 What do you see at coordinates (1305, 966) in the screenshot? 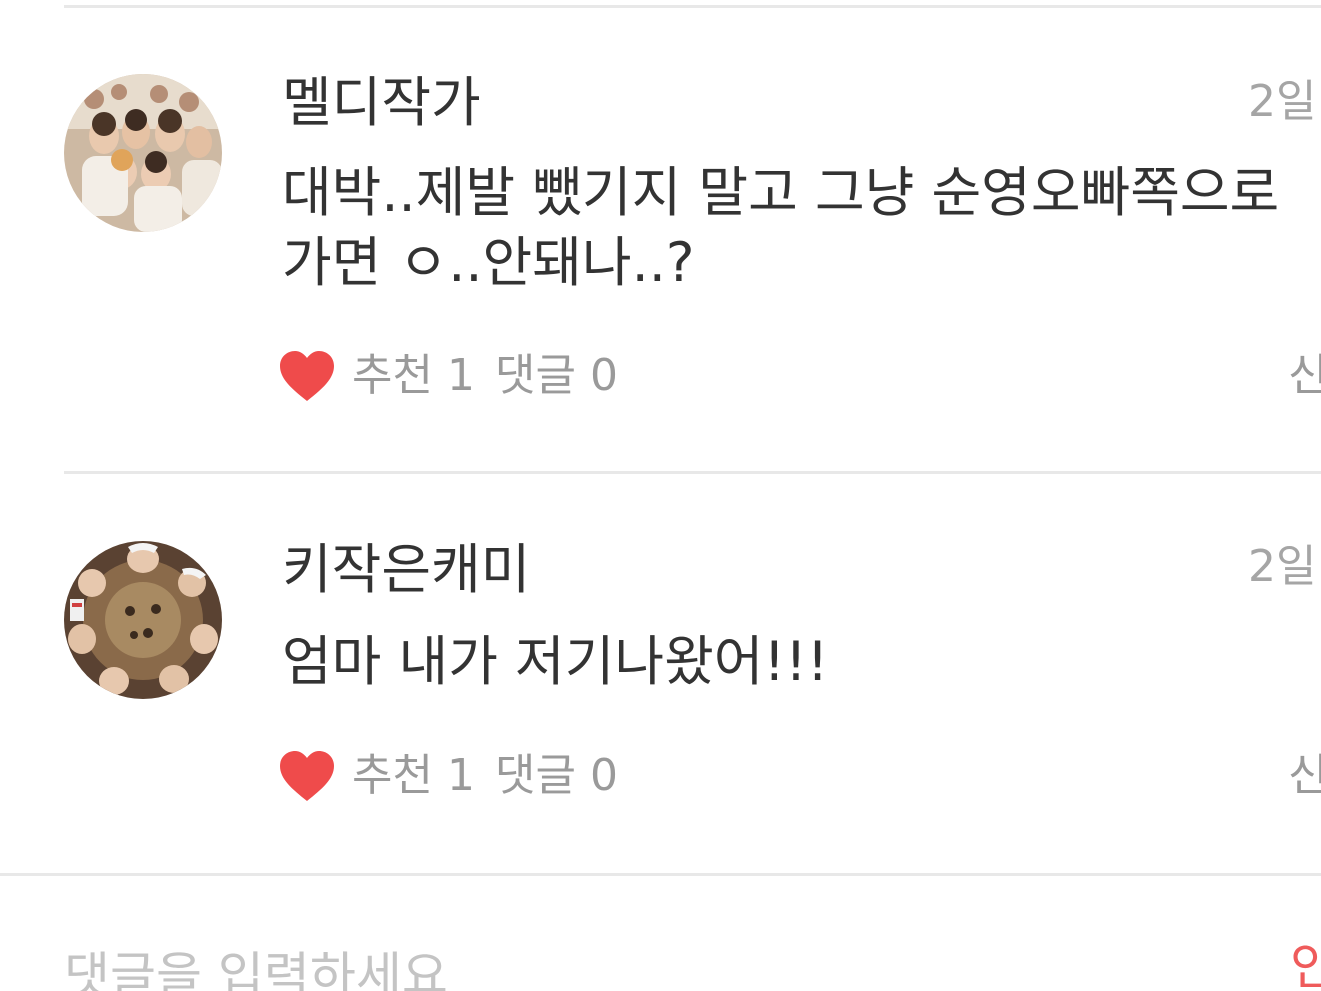
I see `submit-button: 인` at bounding box center [1305, 966].